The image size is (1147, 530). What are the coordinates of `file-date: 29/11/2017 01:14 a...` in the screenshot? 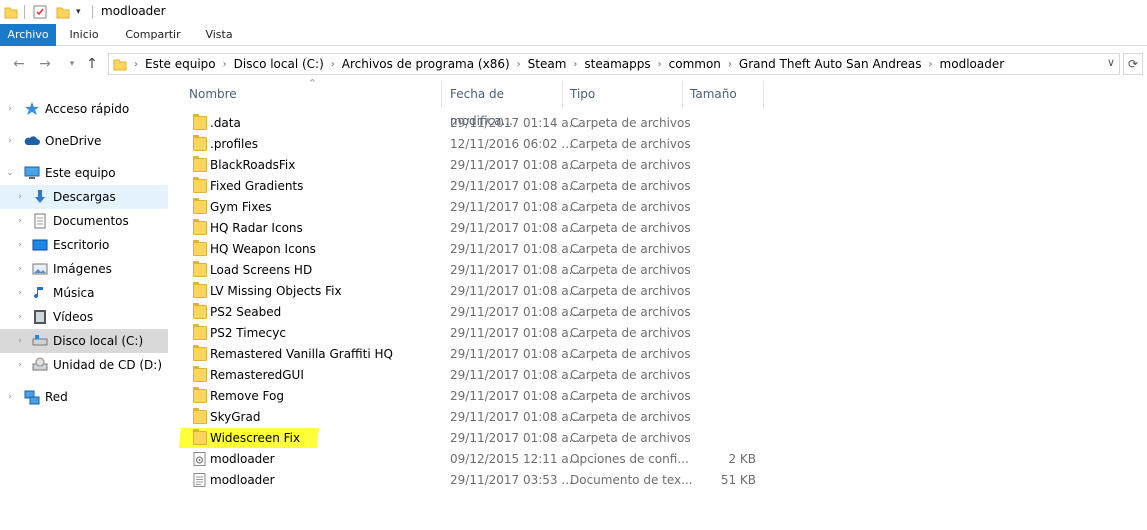 It's located at (515, 123).